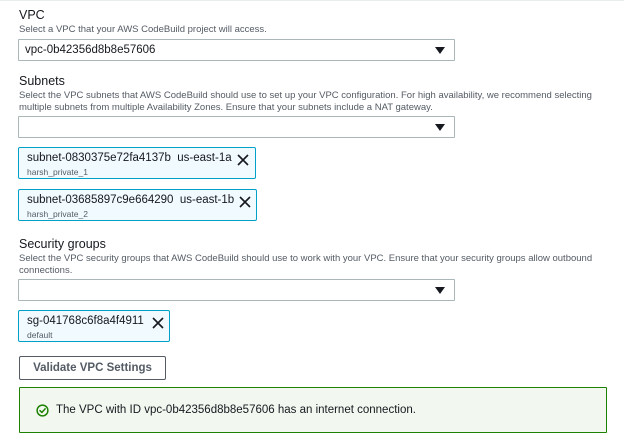 The image size is (624, 447). I want to click on vpc-select: vpc-0b42356d8b8e57606, so click(236, 50).